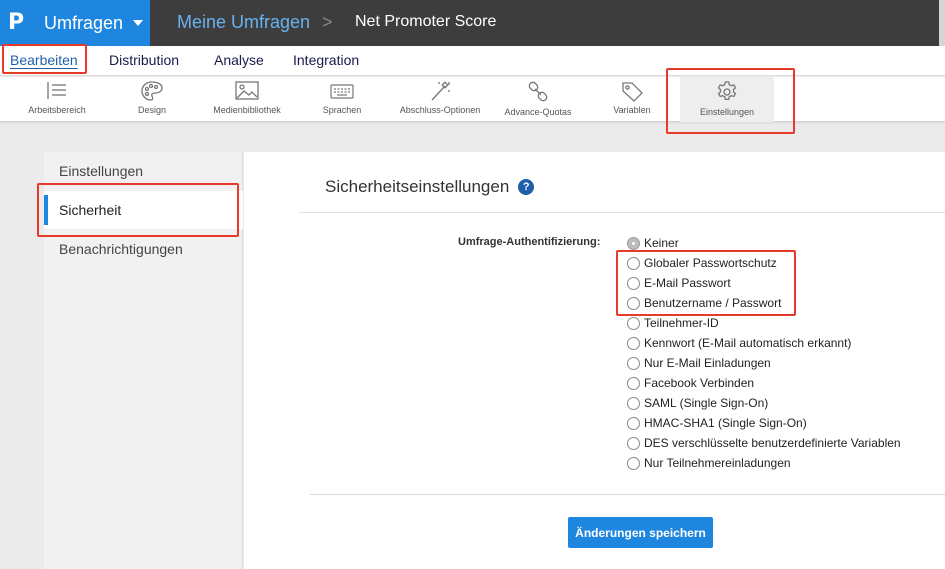 Image resolution: width=945 pixels, height=569 pixels. What do you see at coordinates (239, 60) in the screenshot?
I see `tab-analyse: Analyse` at bounding box center [239, 60].